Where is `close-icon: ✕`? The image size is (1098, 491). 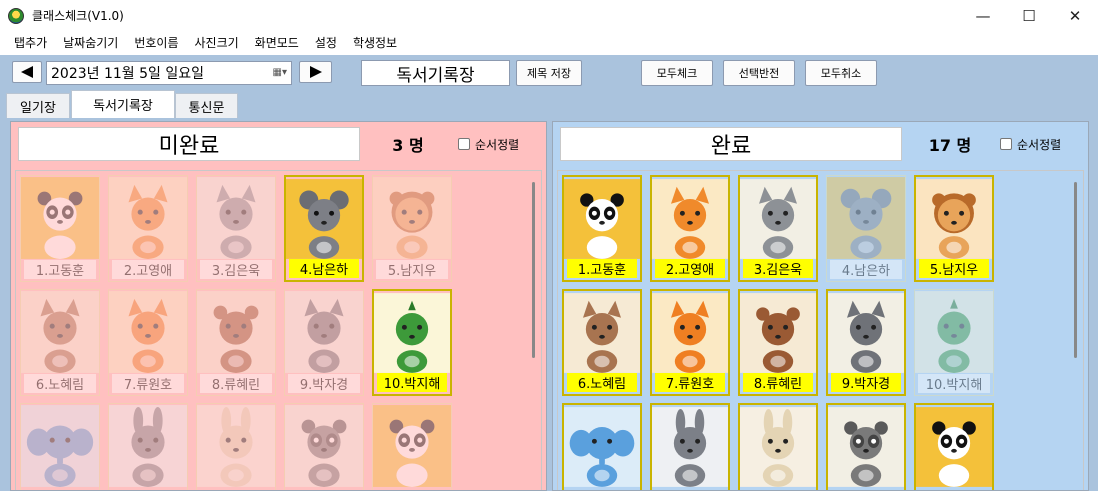 close-icon: ✕ is located at coordinates (1075, 15).